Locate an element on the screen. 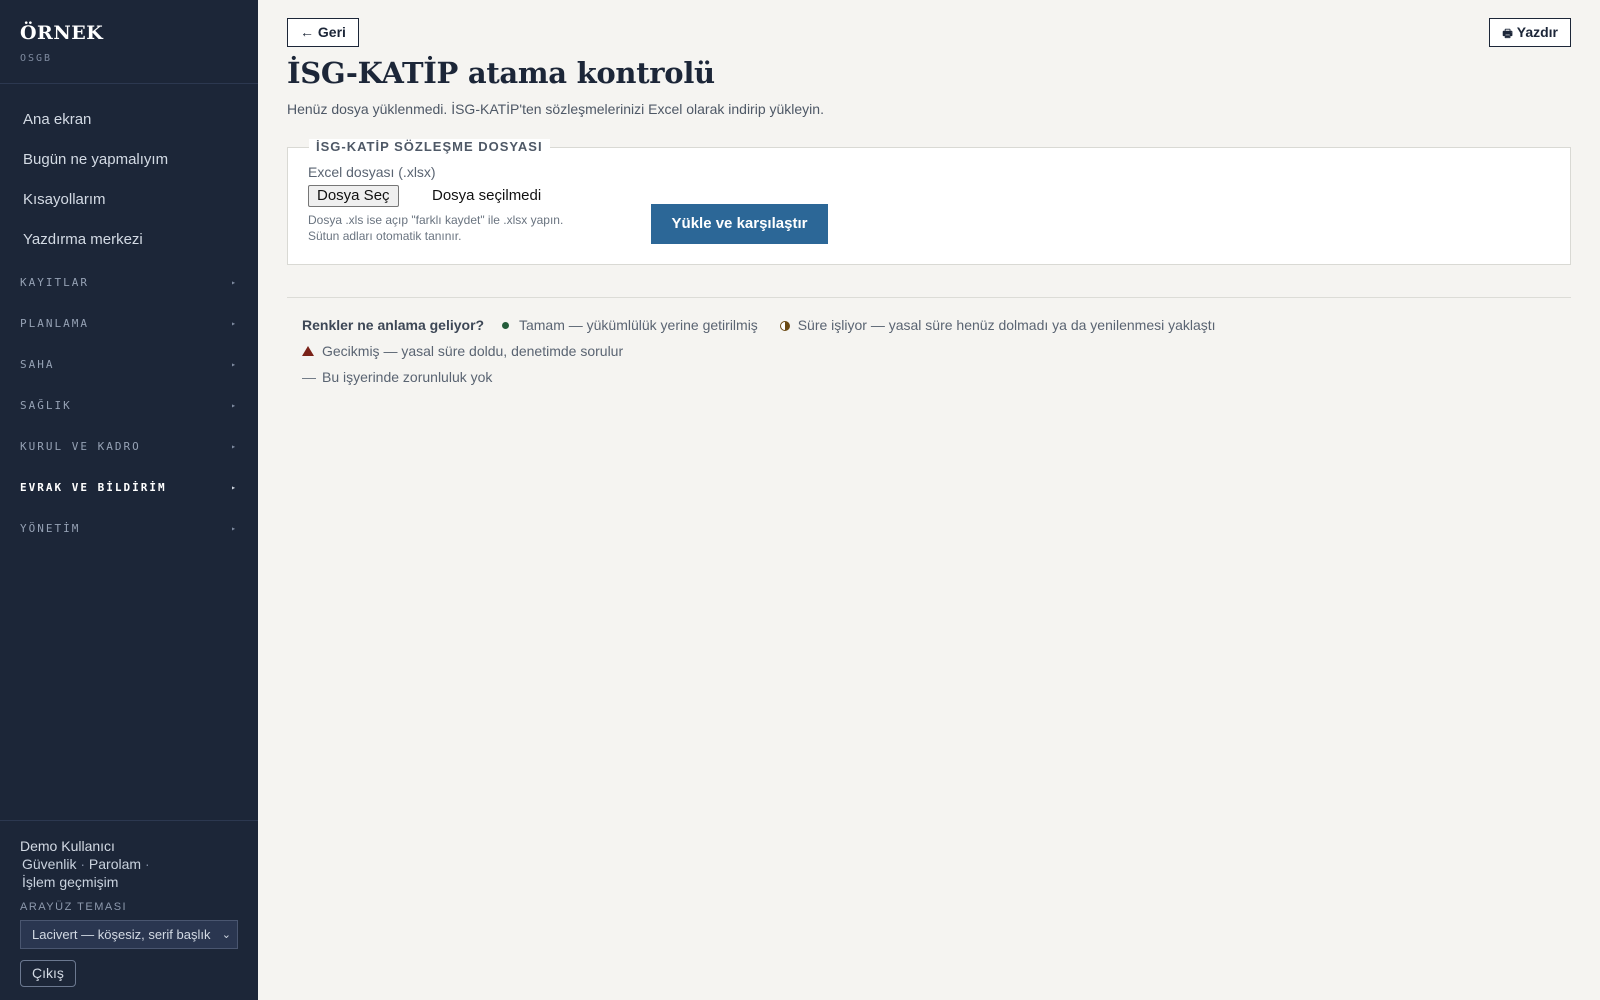  legend-item-ok: Tamam — yükümlülük yerine getirilmiş is located at coordinates (629, 325).